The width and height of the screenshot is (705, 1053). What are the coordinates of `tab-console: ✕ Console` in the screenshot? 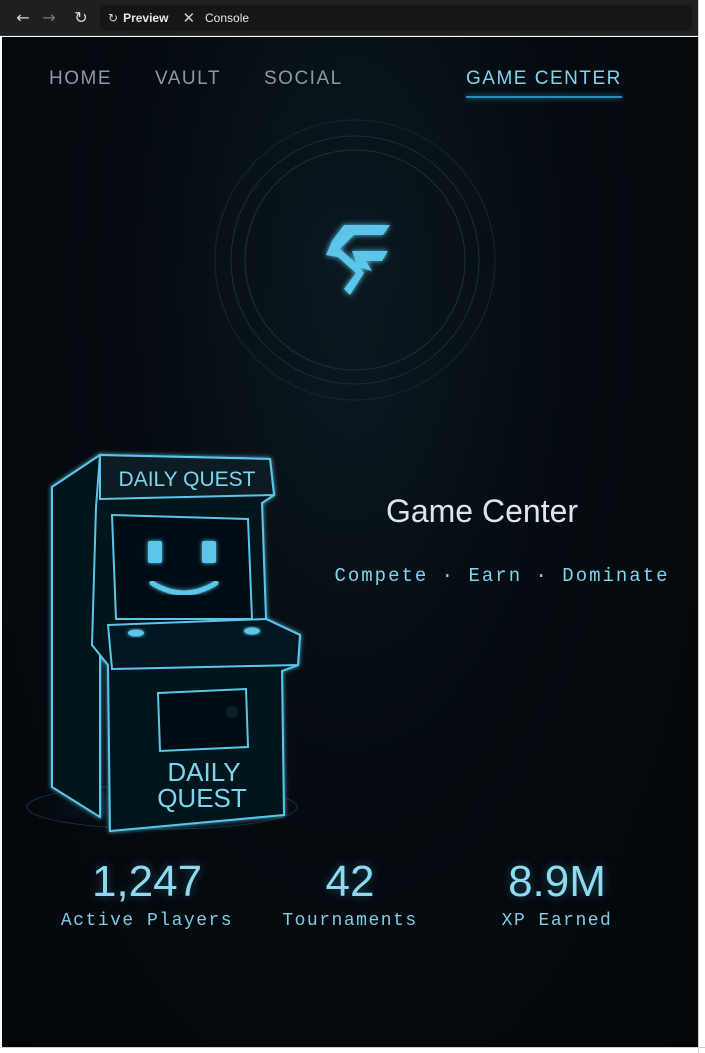 It's located at (215, 18).